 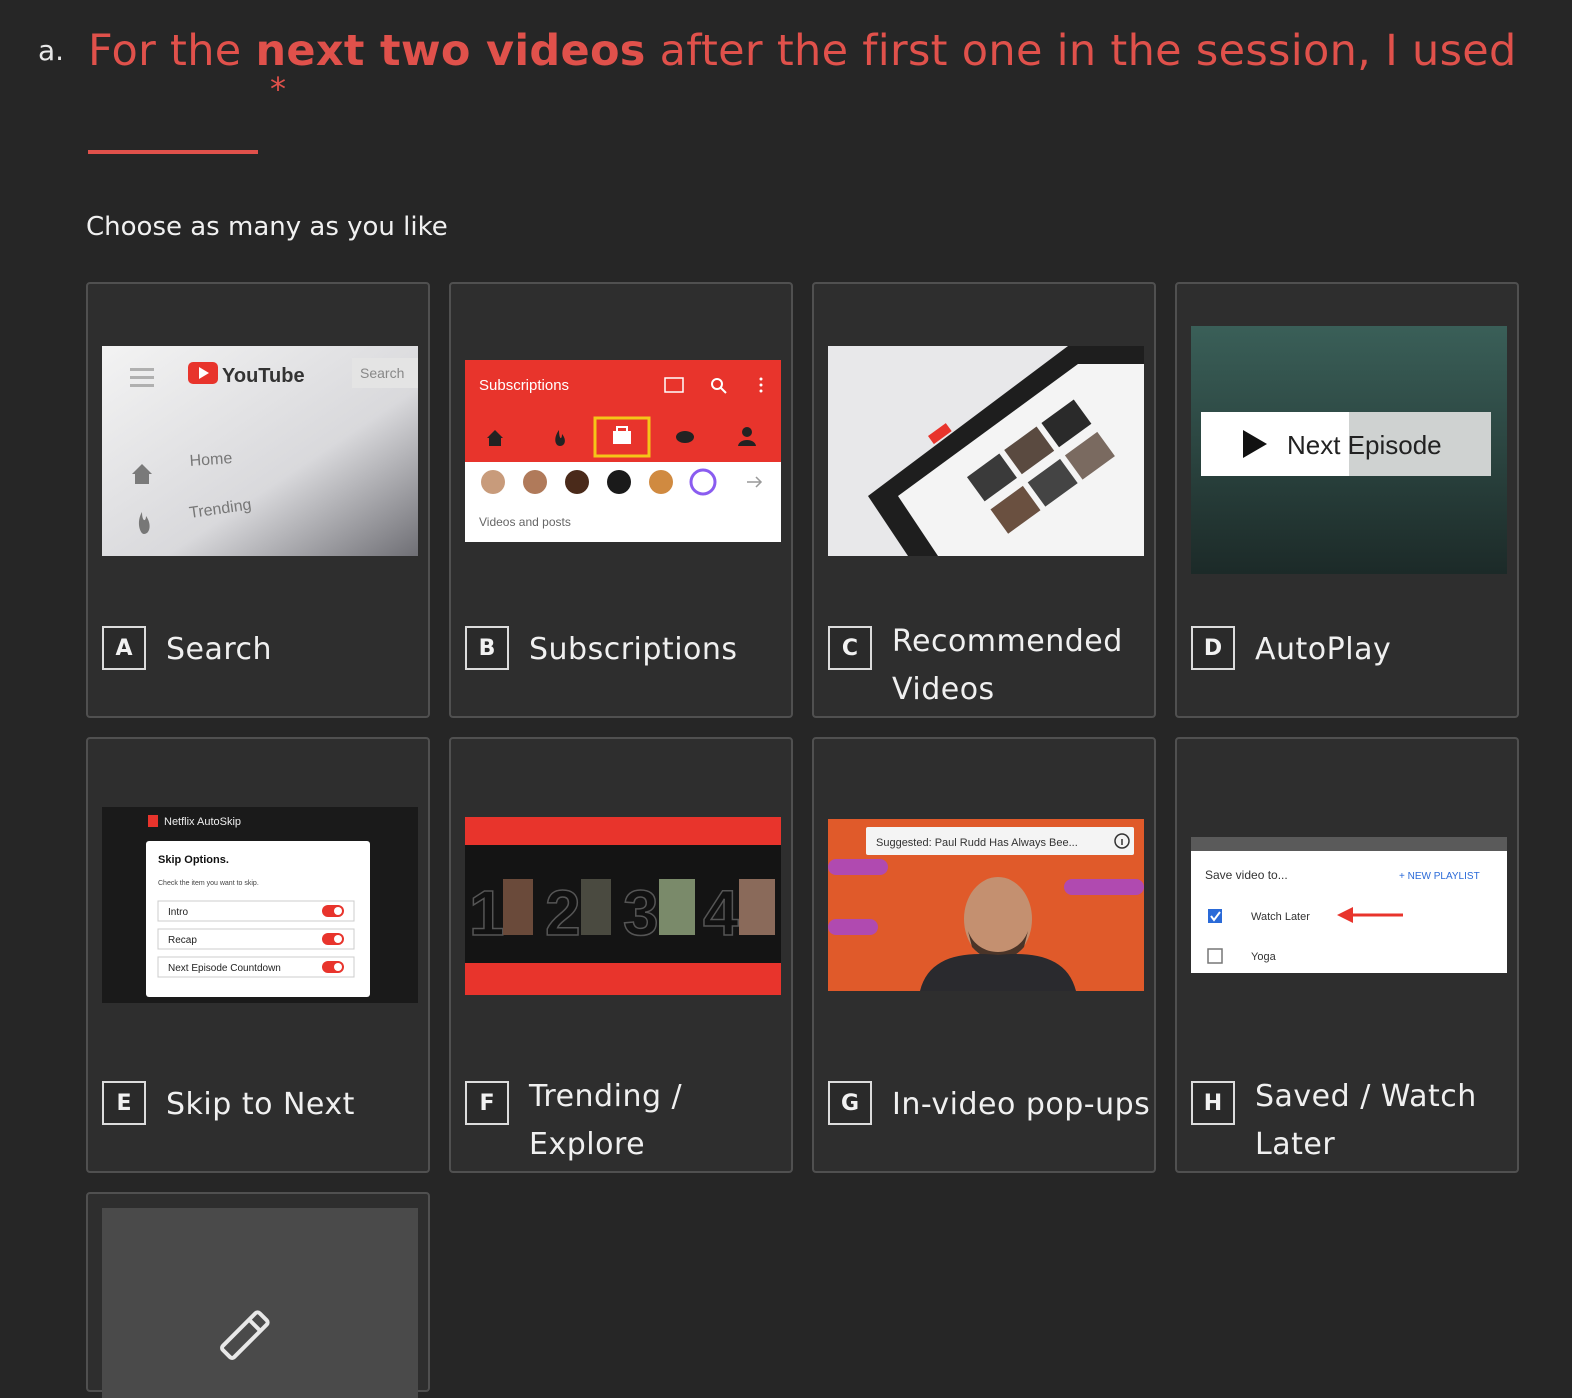 I want to click on trending-num-1: 1, so click(x=487, y=913).